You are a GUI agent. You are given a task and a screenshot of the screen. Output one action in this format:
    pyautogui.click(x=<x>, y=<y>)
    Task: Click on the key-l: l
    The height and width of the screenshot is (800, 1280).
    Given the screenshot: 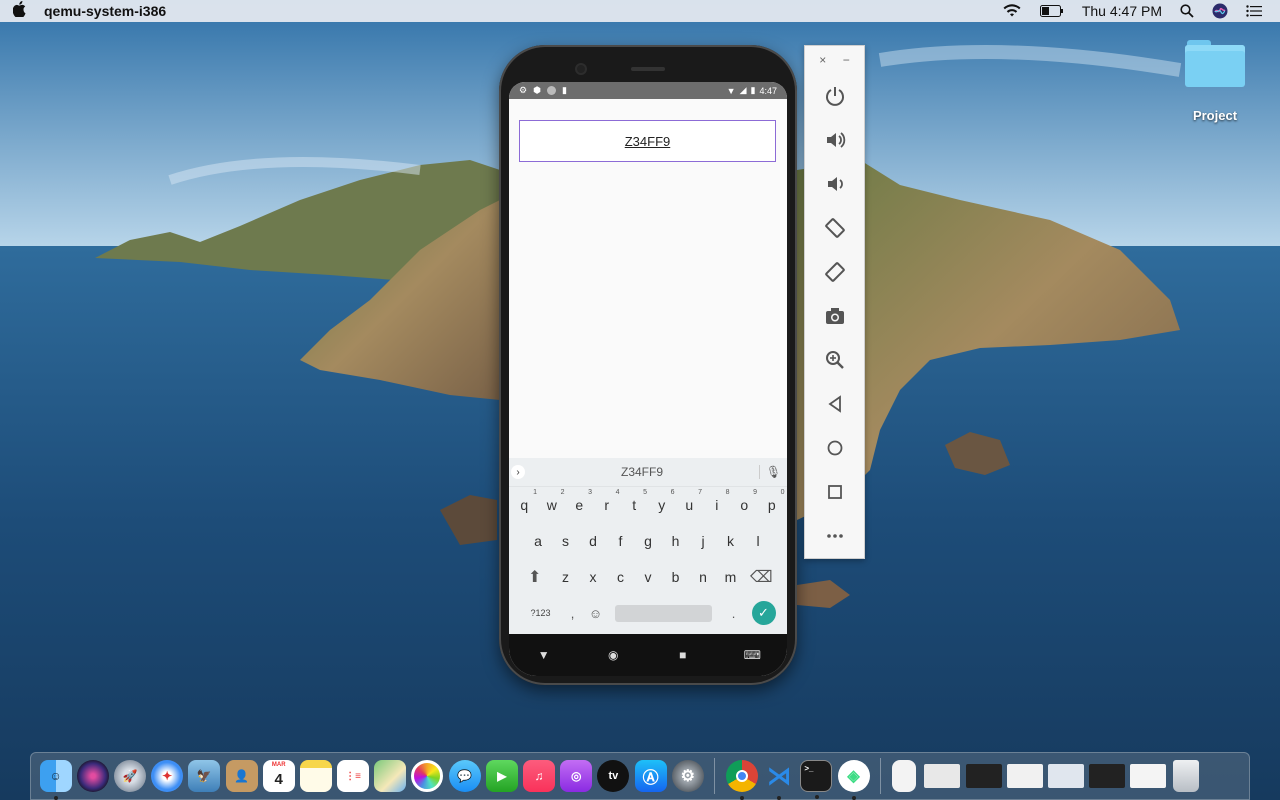 What is the action you would take?
    pyautogui.click(x=758, y=541)
    